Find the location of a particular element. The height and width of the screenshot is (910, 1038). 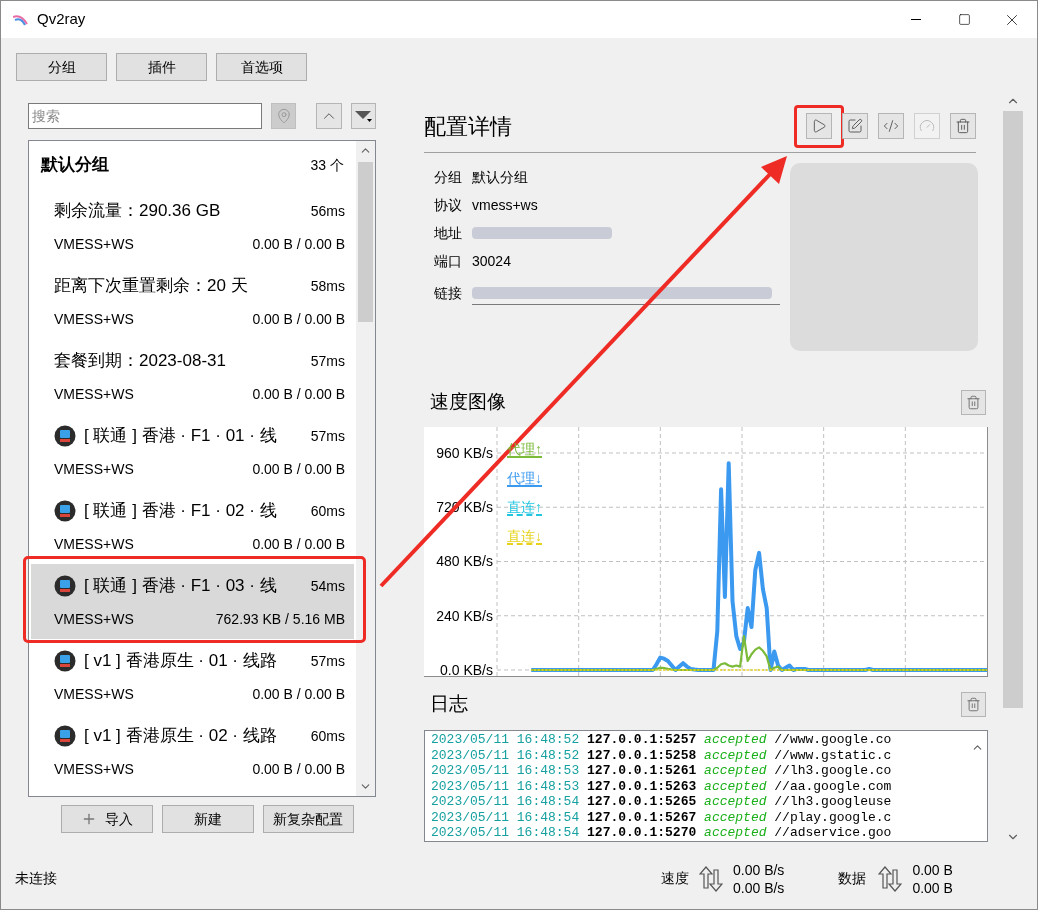

data-label: 数据 is located at coordinates (852, 878).